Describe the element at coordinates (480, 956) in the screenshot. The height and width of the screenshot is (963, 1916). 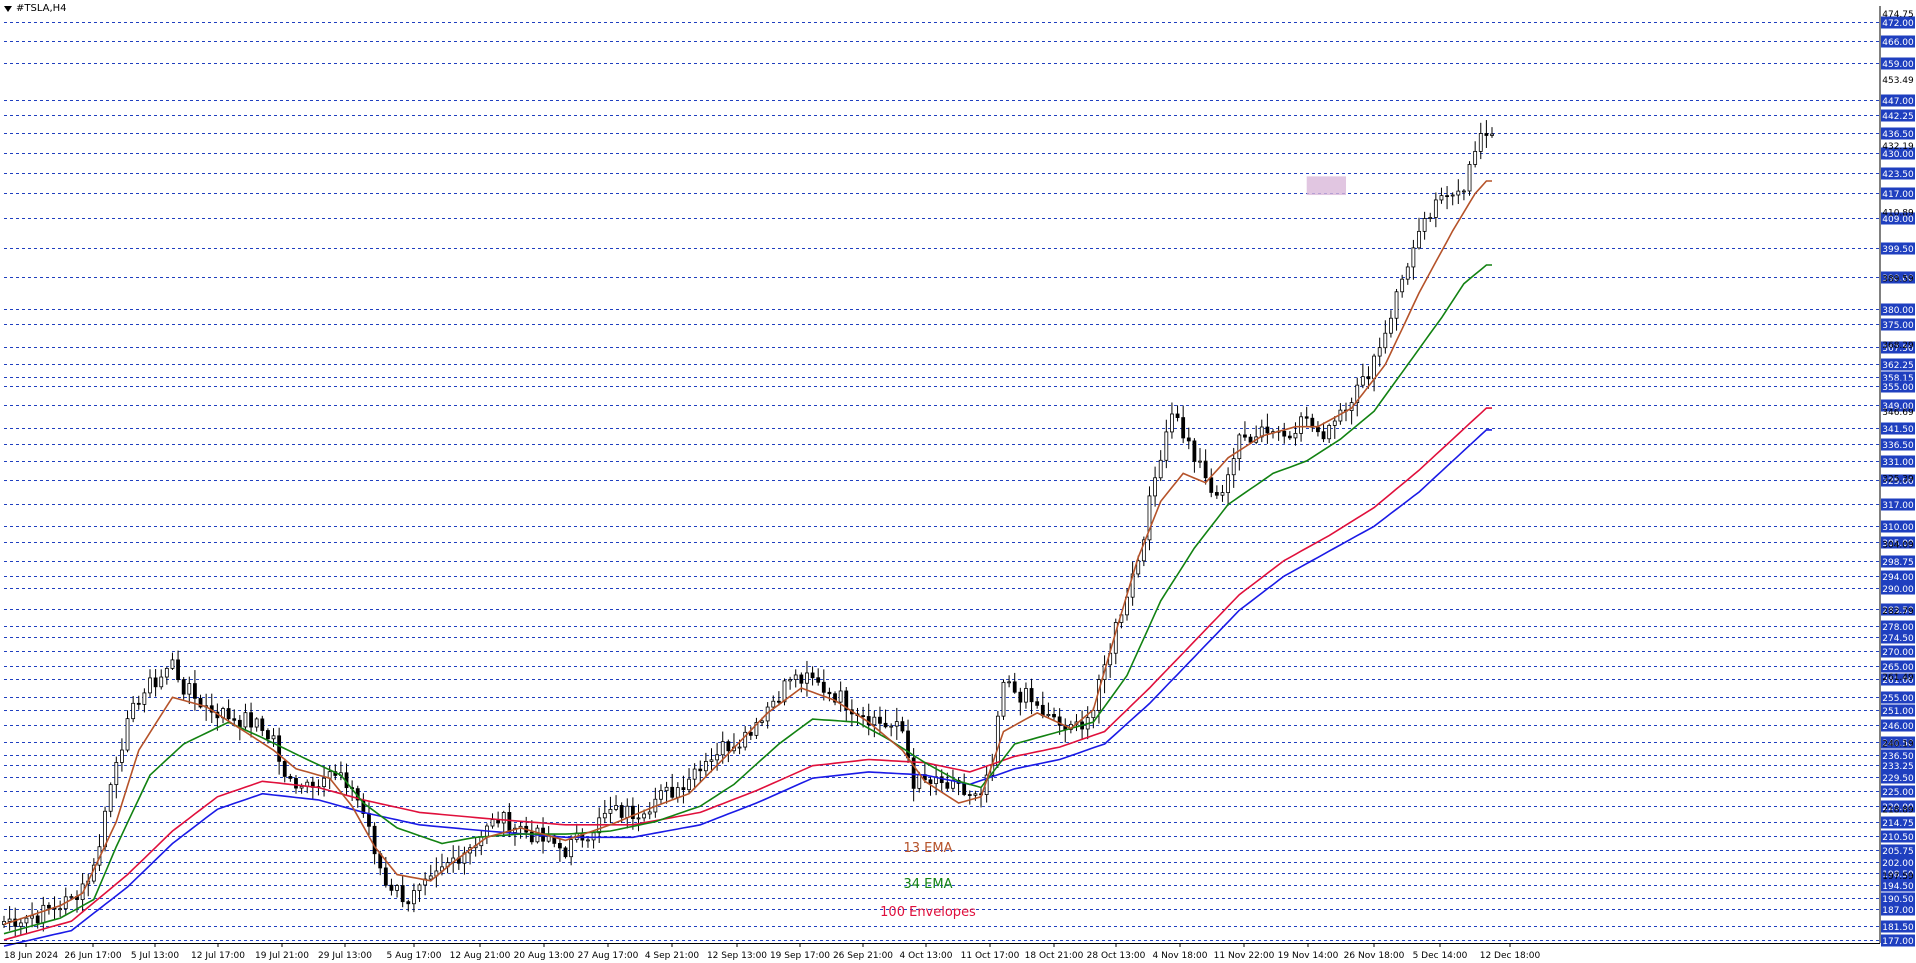
I see `time-tick-label: 12 Aug 21:00` at that location.